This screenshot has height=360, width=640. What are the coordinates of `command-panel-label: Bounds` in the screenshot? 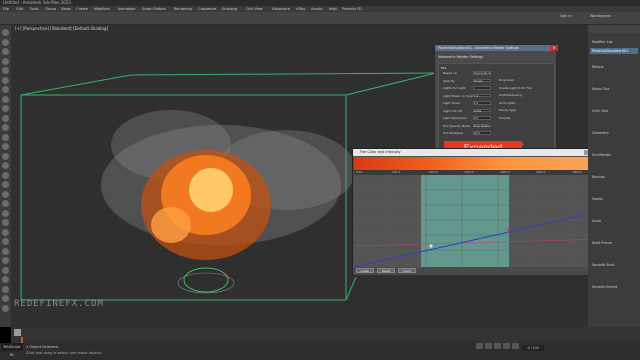 It's located at (598, 177).